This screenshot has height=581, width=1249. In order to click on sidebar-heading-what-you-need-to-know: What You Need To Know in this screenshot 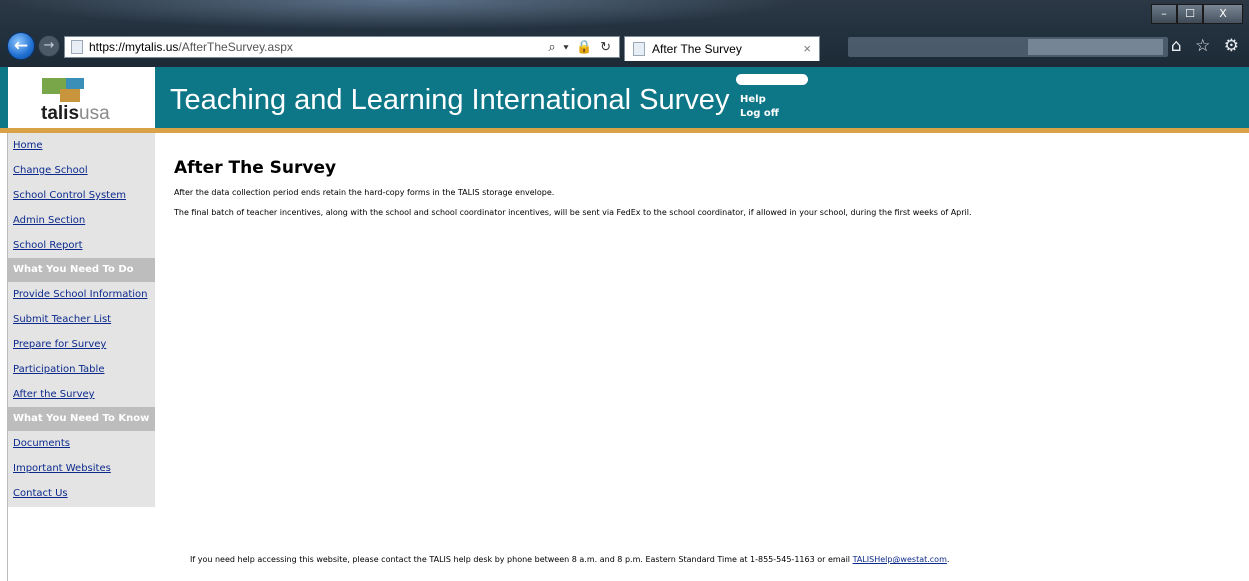, I will do `click(81, 419)`.